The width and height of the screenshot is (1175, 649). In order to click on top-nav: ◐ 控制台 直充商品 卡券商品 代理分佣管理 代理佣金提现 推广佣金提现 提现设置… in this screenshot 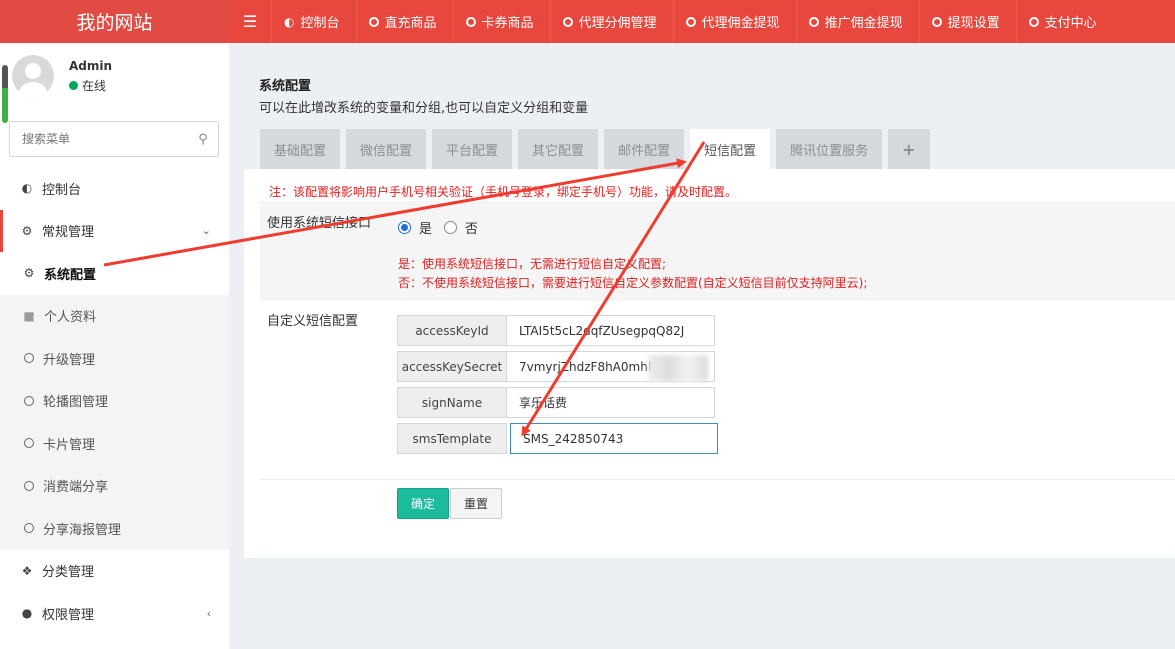, I will do `click(692, 21)`.